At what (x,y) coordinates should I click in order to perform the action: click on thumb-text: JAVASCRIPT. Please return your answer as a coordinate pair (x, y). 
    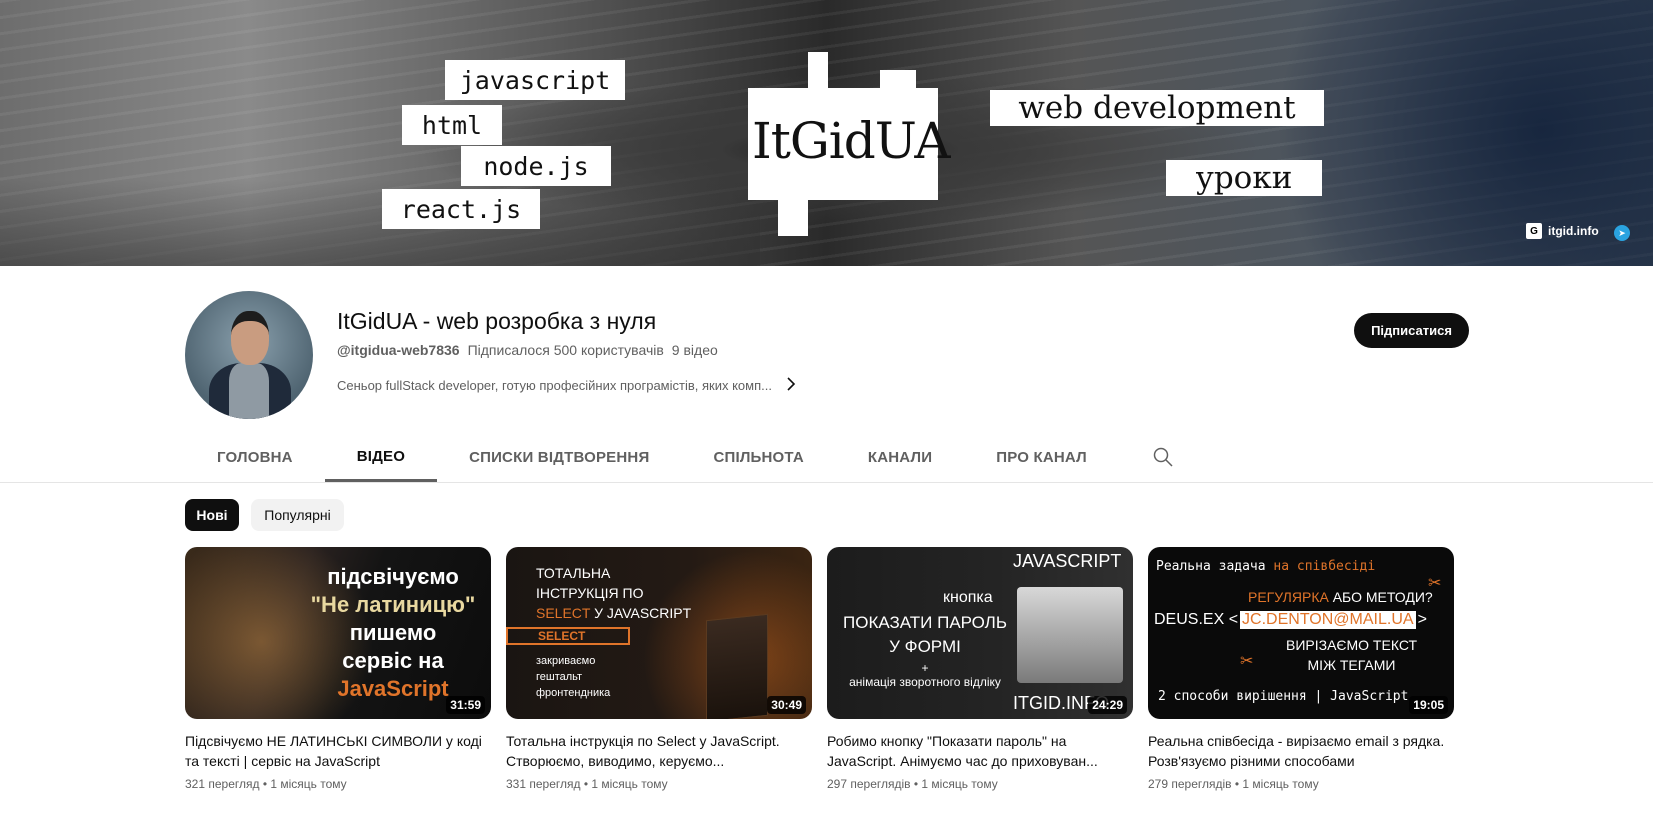
    Looking at the image, I should click on (1067, 561).